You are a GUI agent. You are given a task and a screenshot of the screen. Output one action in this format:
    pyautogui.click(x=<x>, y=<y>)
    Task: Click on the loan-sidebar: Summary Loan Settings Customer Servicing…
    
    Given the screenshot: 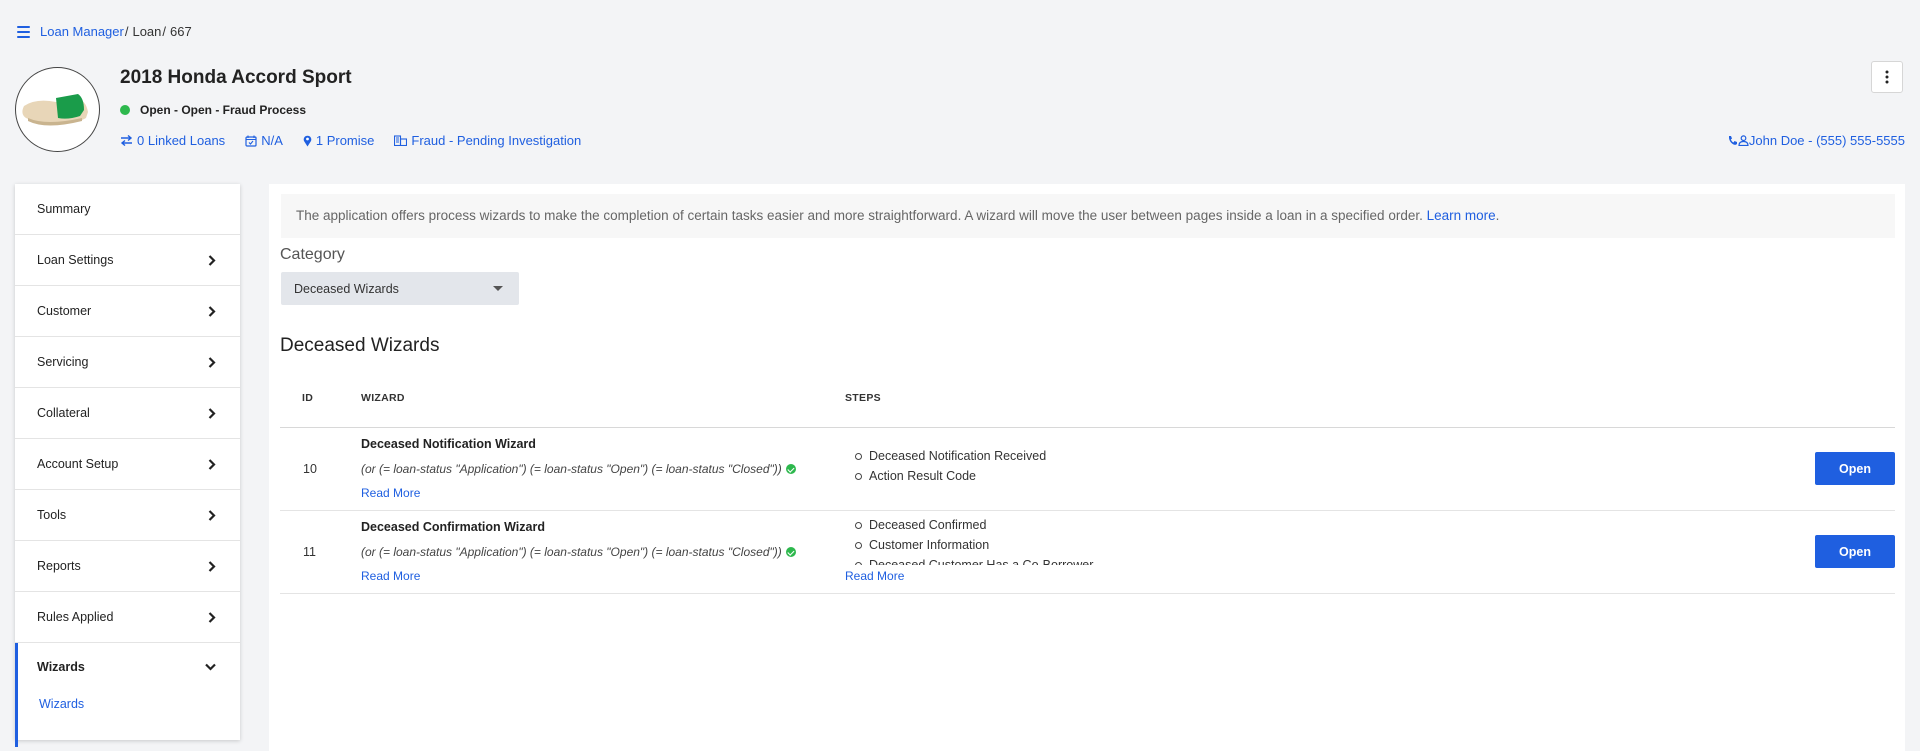 What is the action you would take?
    pyautogui.click(x=127, y=465)
    